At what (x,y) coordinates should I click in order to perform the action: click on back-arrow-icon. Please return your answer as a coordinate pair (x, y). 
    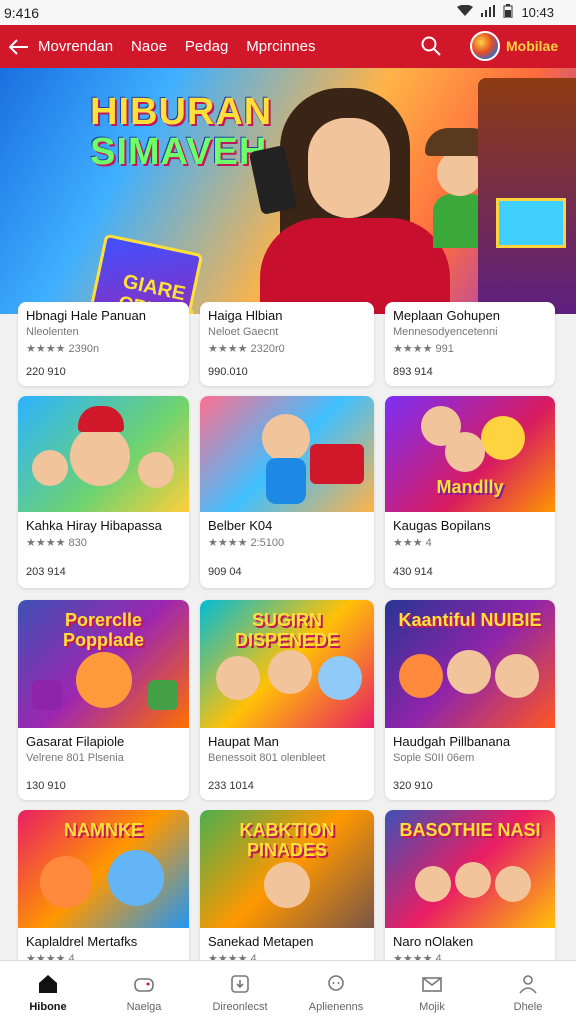
    Looking at the image, I should click on (18, 46).